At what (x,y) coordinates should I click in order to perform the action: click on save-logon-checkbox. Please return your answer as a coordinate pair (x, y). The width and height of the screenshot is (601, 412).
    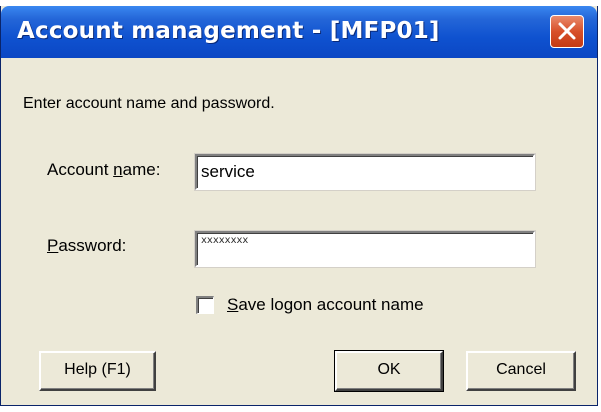
    Looking at the image, I should click on (205, 305).